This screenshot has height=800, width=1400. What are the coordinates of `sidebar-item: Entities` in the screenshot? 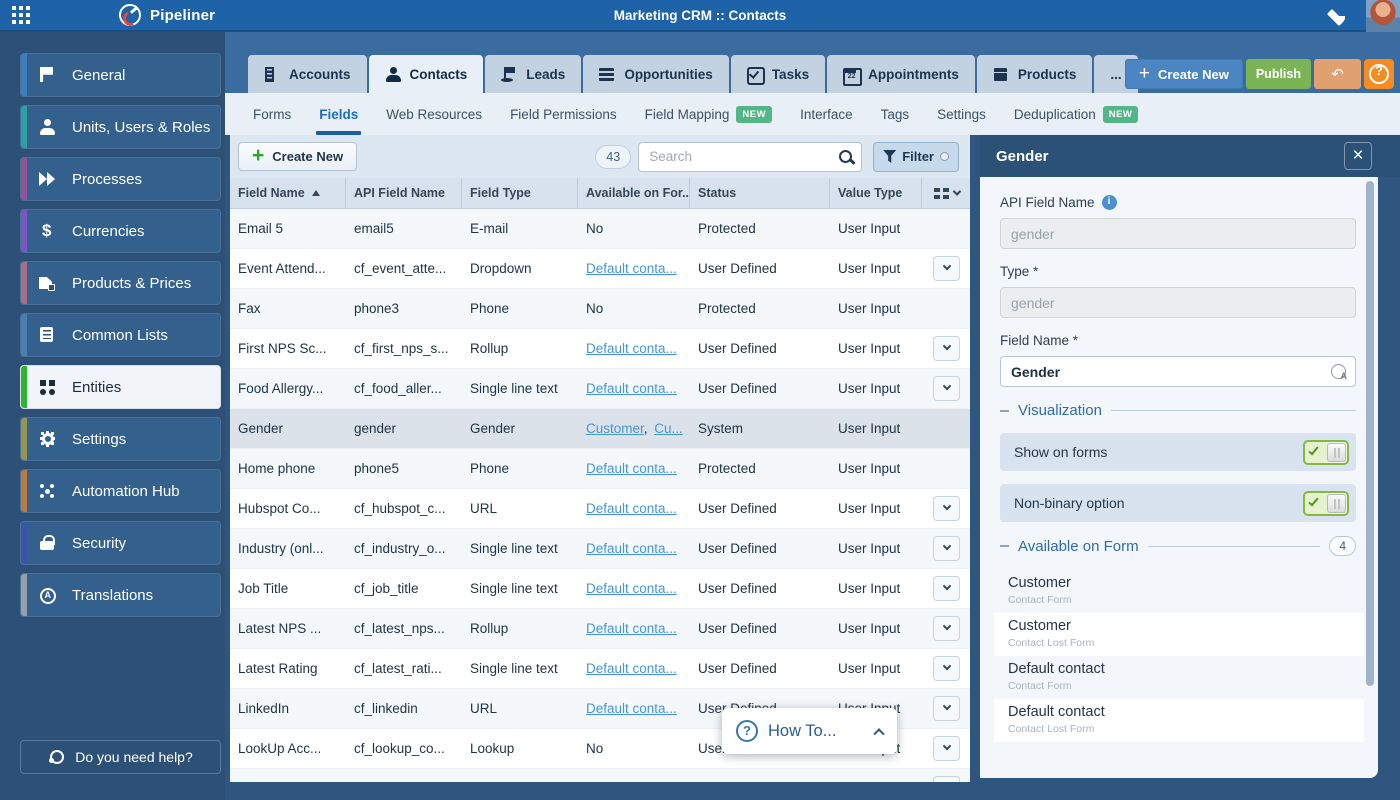 It's located at (120, 387).